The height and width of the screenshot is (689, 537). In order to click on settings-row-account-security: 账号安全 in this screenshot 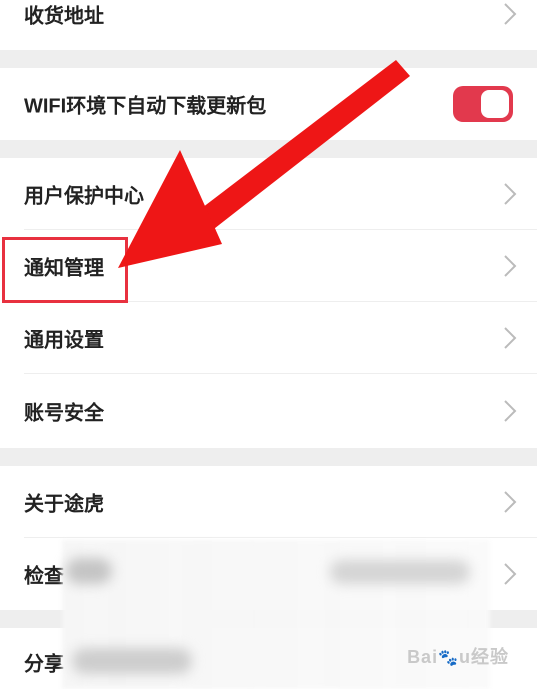, I will do `click(268, 411)`.